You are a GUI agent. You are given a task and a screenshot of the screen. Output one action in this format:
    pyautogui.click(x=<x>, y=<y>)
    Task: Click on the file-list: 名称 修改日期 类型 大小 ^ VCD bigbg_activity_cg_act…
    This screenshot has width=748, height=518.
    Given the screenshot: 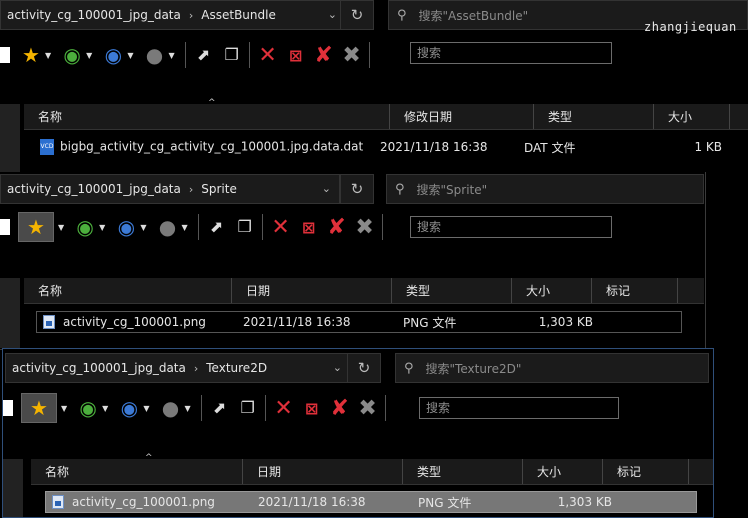 What is the action you would take?
    pyautogui.click(x=386, y=136)
    